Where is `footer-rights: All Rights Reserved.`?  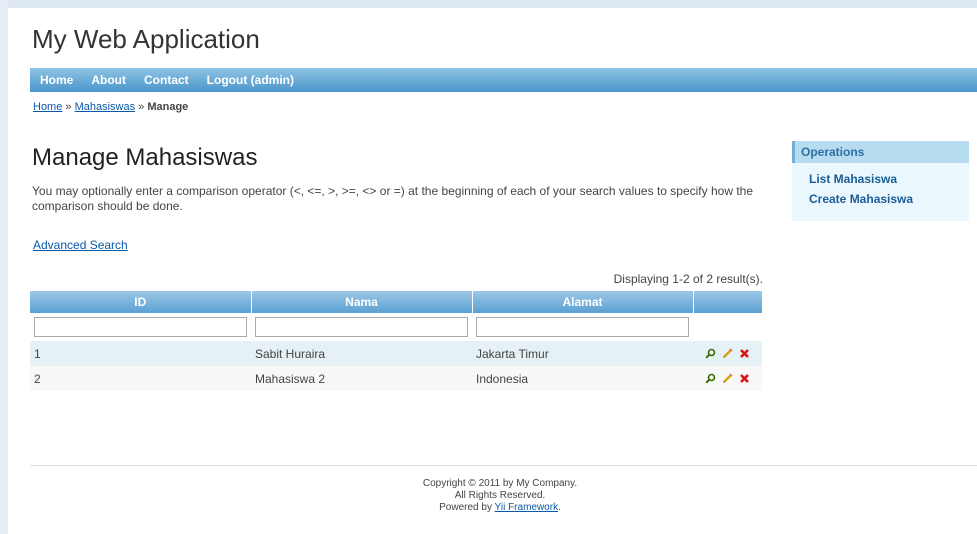
footer-rights: All Rights Reserved. is located at coordinates (500, 495).